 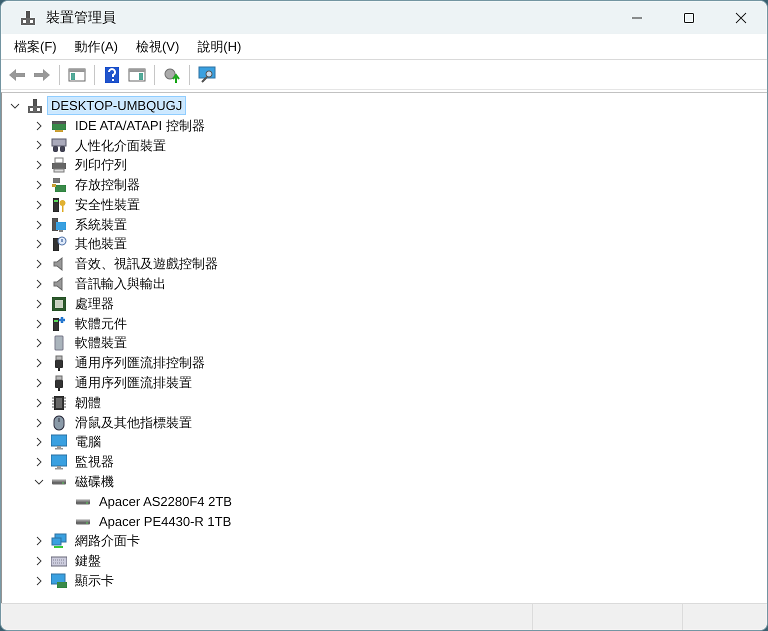 What do you see at coordinates (140, 125) in the screenshot?
I see `tree-item: IDE ATA/ATAPI 控制器` at bounding box center [140, 125].